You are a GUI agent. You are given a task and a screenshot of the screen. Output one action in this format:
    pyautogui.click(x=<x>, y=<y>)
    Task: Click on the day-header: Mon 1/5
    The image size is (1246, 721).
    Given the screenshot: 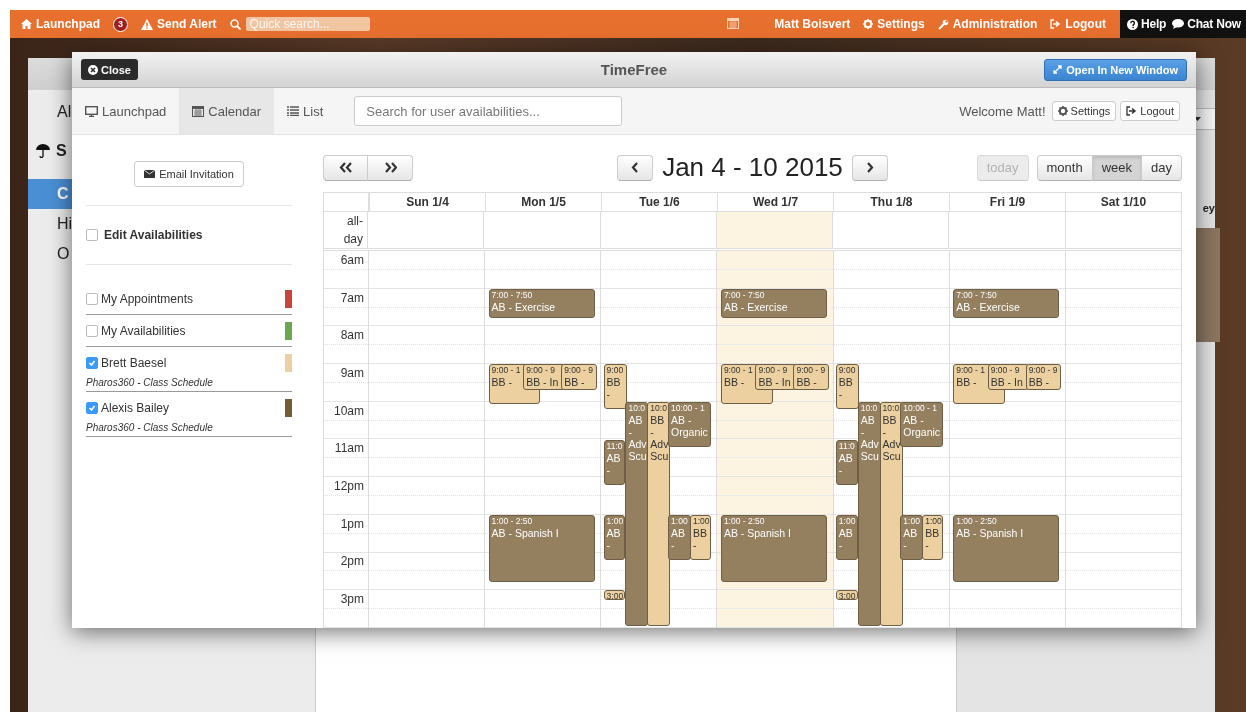 What is the action you would take?
    pyautogui.click(x=543, y=202)
    